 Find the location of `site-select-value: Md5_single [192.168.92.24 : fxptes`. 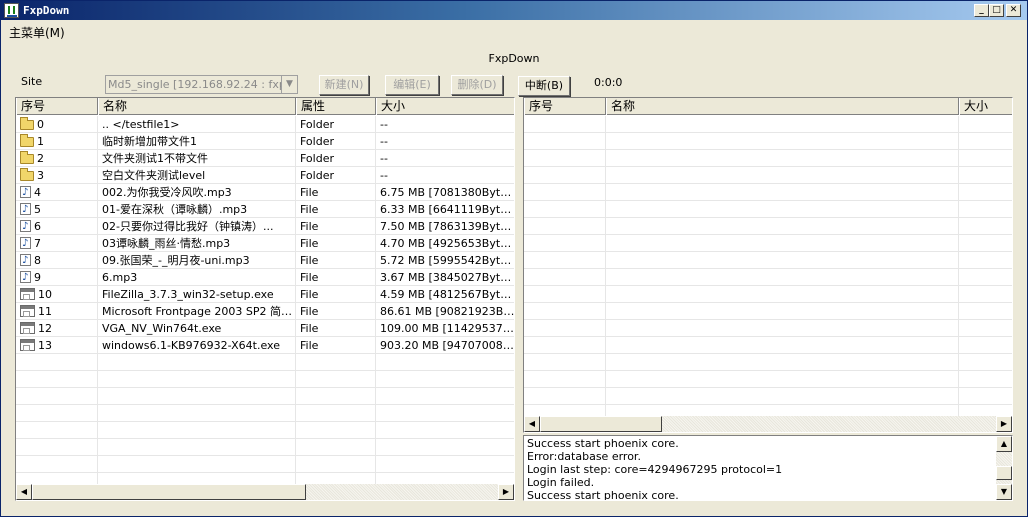

site-select-value: Md5_single [192.168.92.24 : fxptes is located at coordinates (203, 84).